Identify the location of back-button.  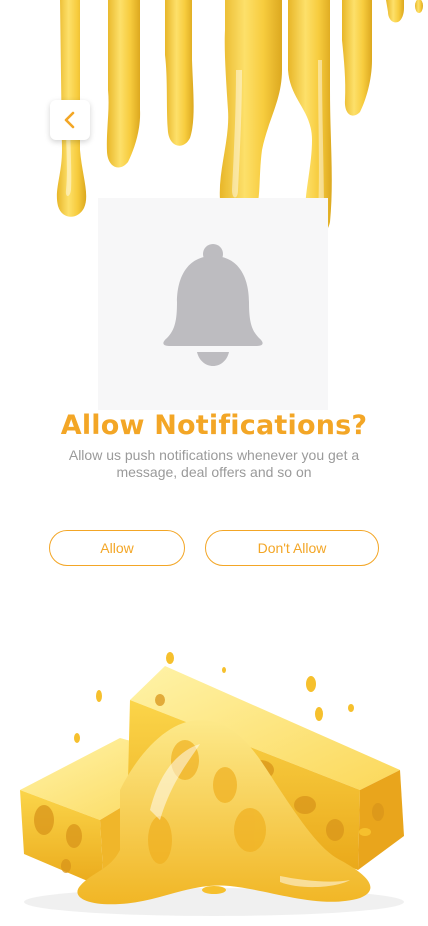
(70, 120).